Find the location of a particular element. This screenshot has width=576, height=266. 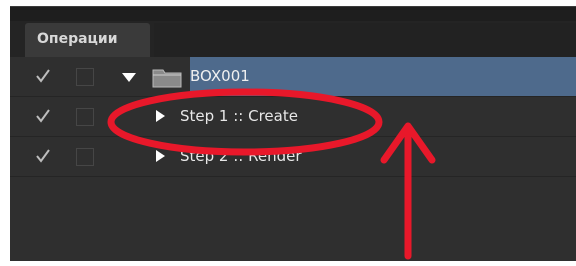

tab-actions: Операции is located at coordinates (87, 40).